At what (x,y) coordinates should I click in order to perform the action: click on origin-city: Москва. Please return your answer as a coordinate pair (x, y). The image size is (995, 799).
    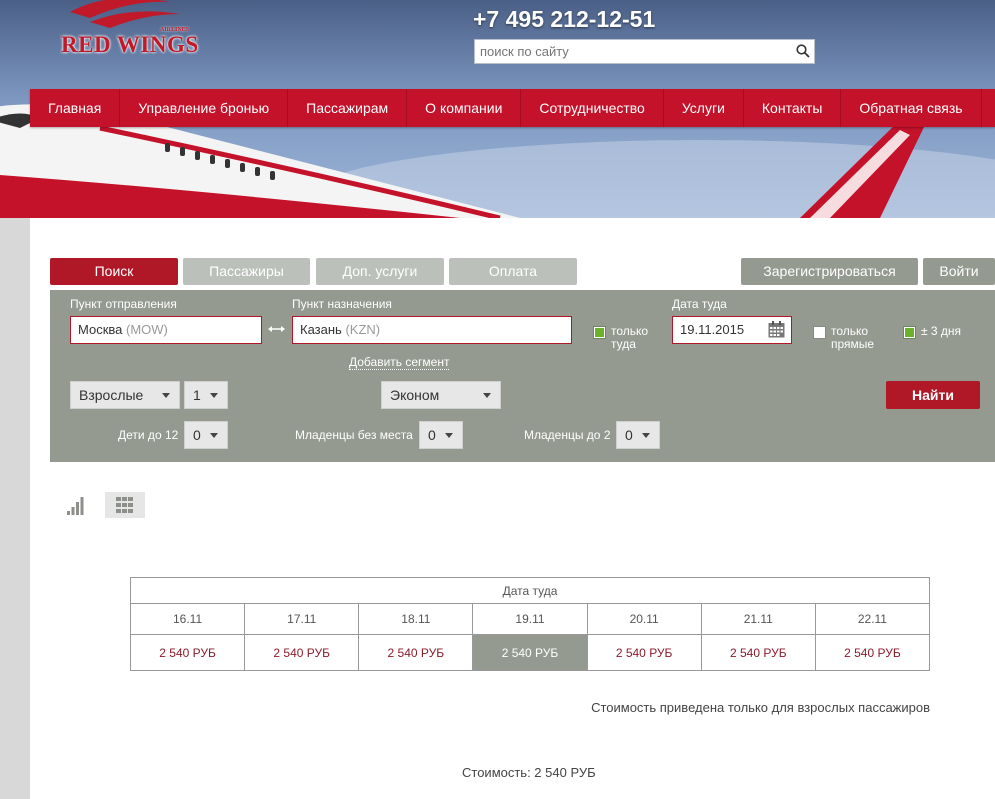
    Looking at the image, I should click on (100, 329).